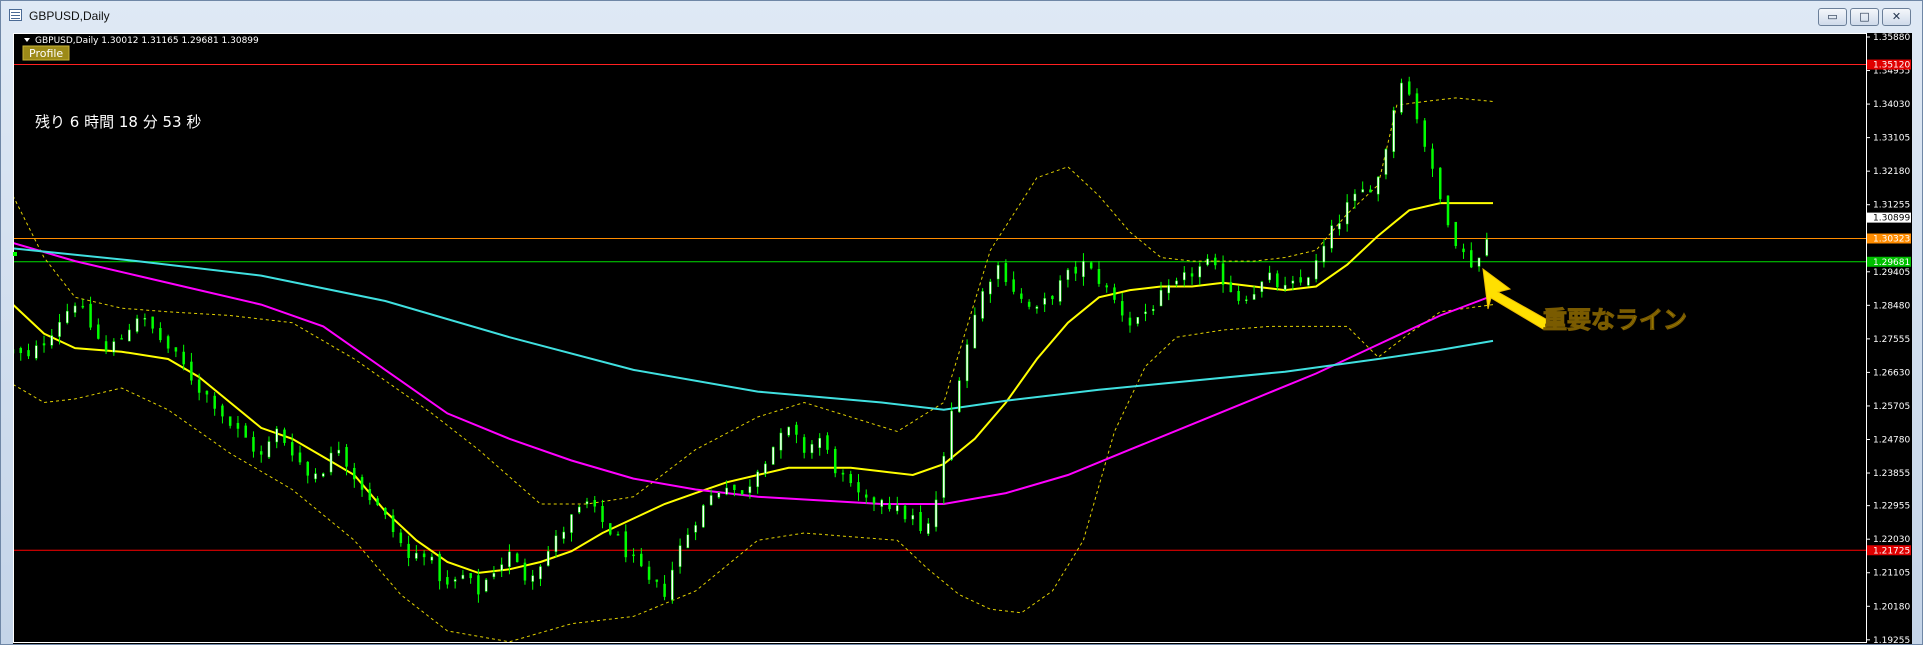  Describe the element at coordinates (15, 254) in the screenshot. I see `line-anchor-marker` at that location.